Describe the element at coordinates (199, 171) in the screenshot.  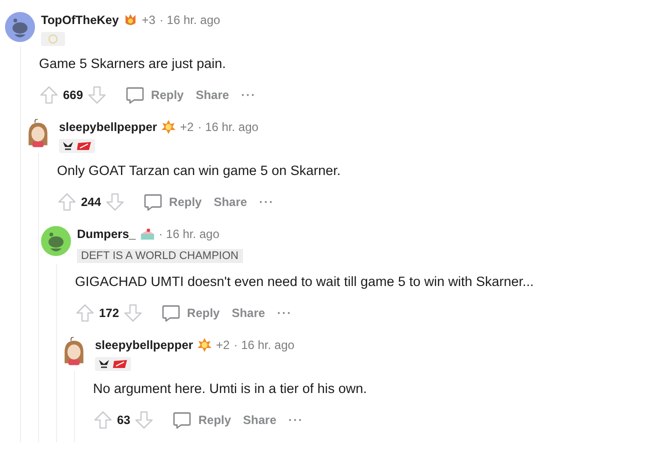
I see `comment-text: Only GOAT Tarzan can win game 5 on Skarner.` at that location.